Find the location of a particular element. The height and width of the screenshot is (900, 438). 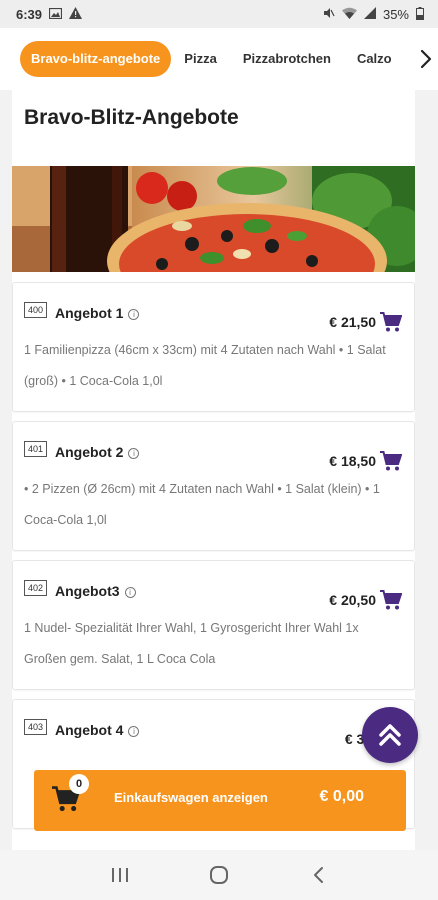

wifi-icon is located at coordinates (349, 14).